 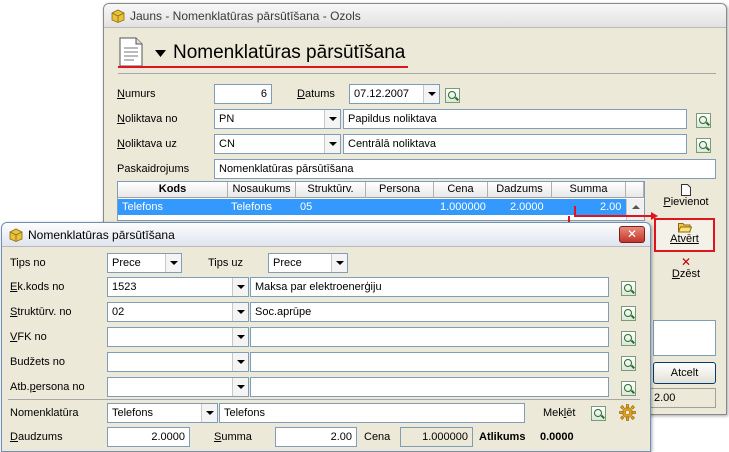 What do you see at coordinates (515, 144) in the screenshot?
I see `noliktava-uz-name: Centrālā noliktava` at bounding box center [515, 144].